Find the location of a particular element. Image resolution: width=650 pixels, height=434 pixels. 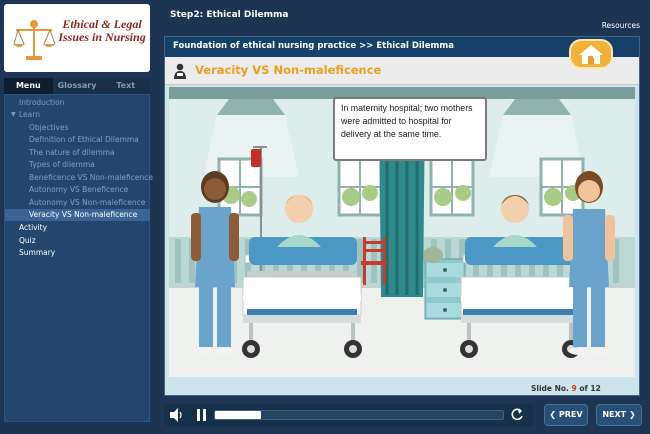

prev-chevron-icon: ❮ is located at coordinates (553, 414).